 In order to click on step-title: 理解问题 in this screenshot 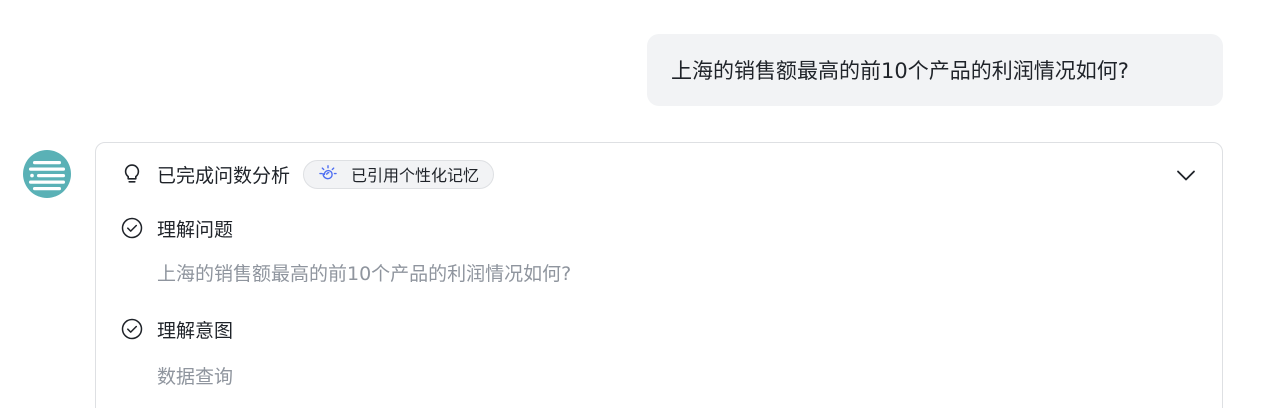, I will do `click(195, 229)`.